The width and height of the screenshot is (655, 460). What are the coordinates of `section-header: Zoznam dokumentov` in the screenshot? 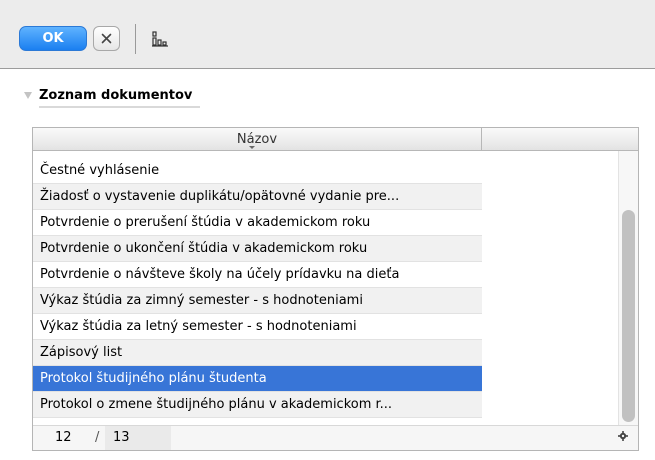 It's located at (330, 99).